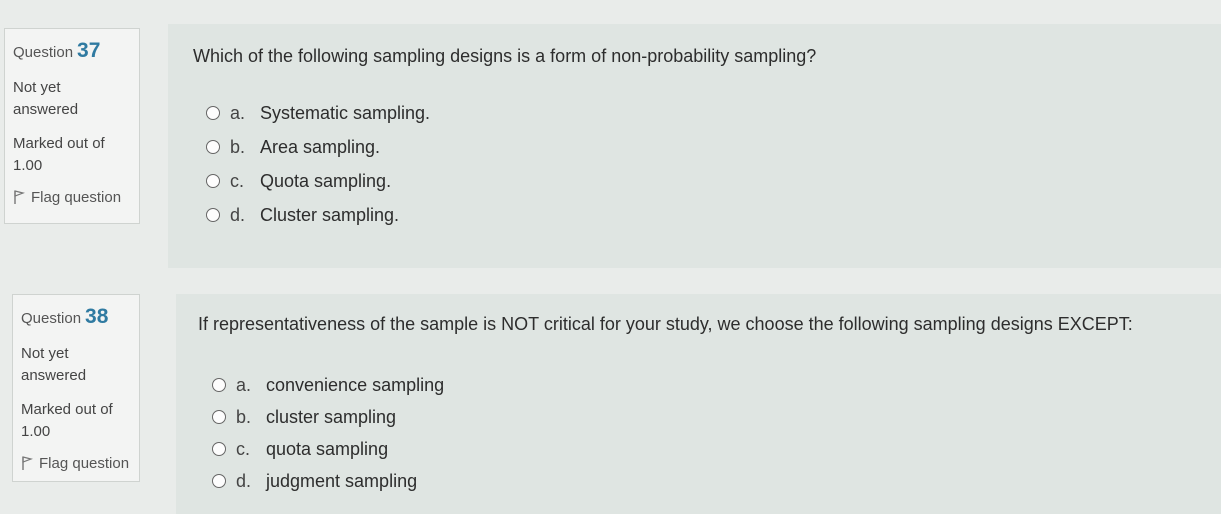 This screenshot has width=1221, height=514. I want to click on answer-text: Cluster sampling., so click(329, 215).